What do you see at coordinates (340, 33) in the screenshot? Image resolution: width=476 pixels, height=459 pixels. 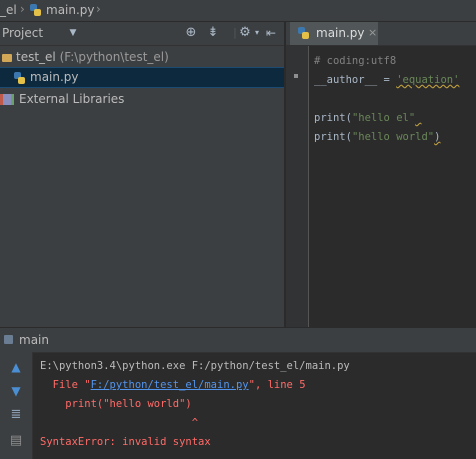 I see `tab-label: main.py` at bounding box center [340, 33].